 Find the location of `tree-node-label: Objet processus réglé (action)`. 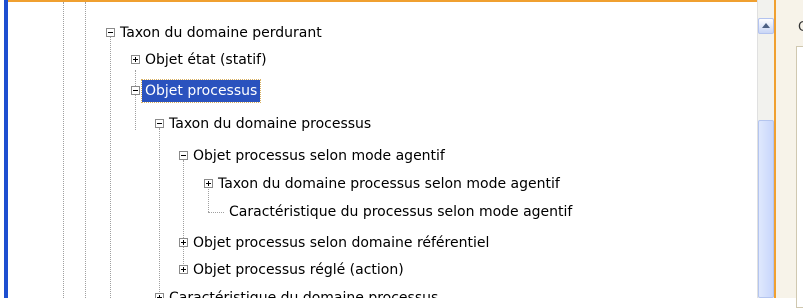

tree-node-label: Objet processus réglé (action) is located at coordinates (298, 270).